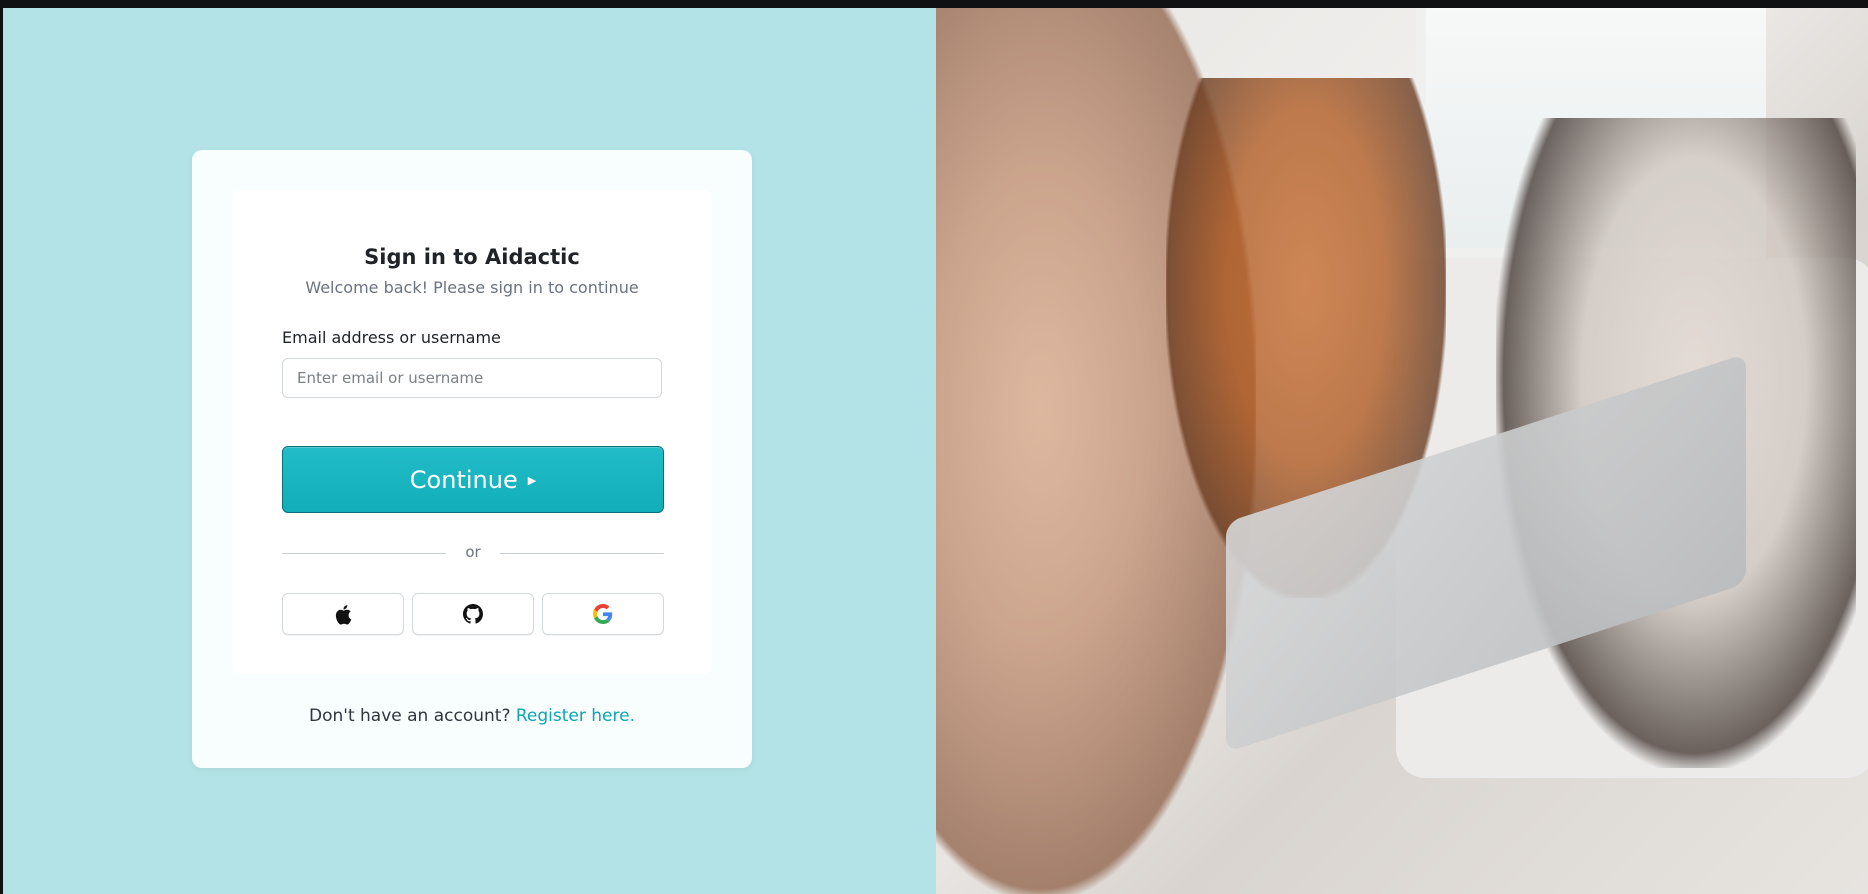 The height and width of the screenshot is (894, 1868). I want to click on register-row: Don't have an account? Register here., so click(472, 716).